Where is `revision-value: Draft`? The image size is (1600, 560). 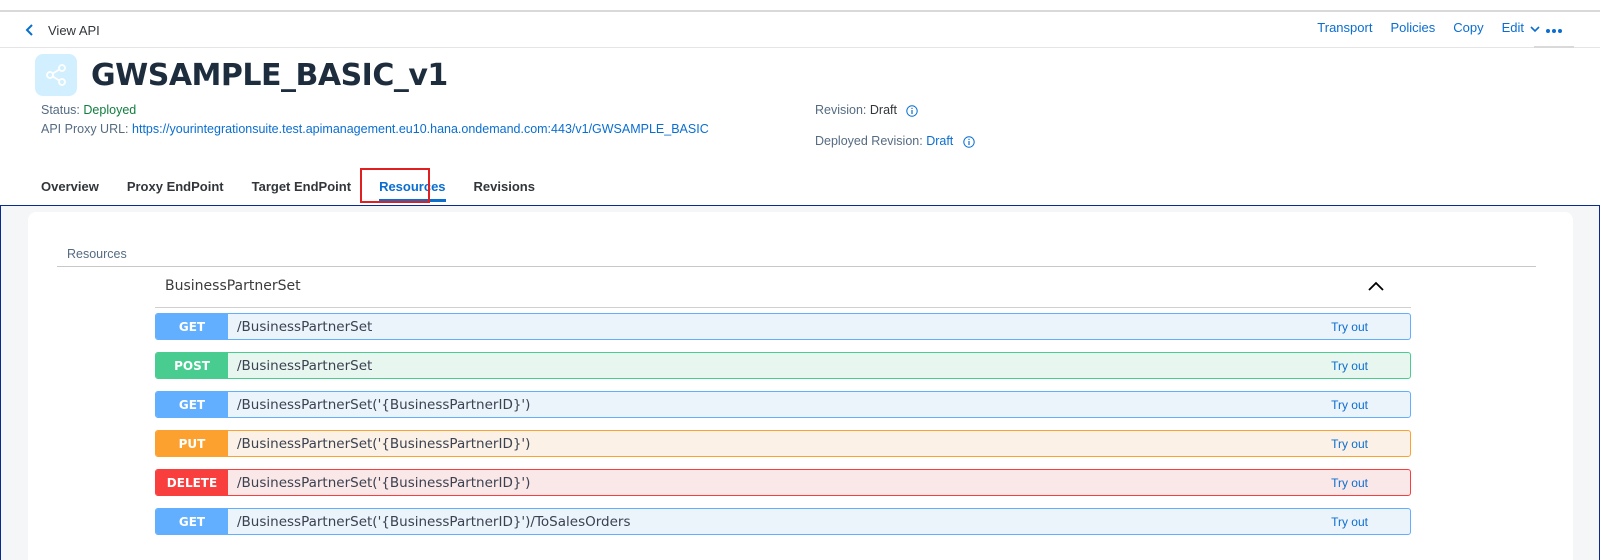 revision-value: Draft is located at coordinates (883, 110).